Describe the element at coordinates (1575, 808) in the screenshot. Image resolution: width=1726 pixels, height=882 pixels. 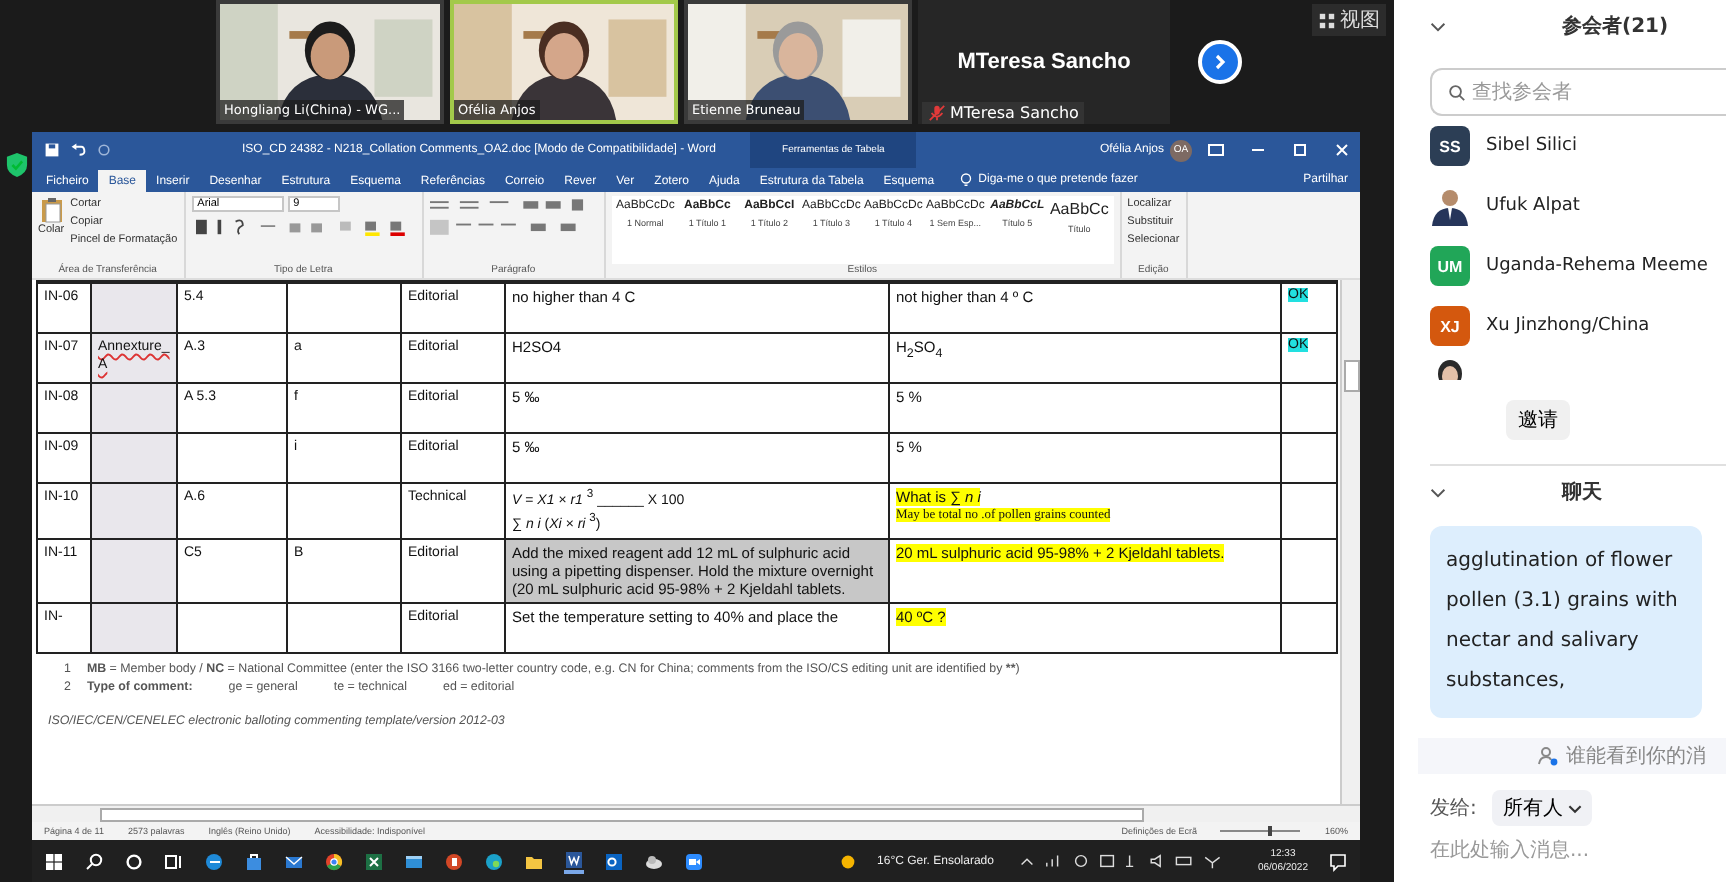
I see `caret-icon` at that location.